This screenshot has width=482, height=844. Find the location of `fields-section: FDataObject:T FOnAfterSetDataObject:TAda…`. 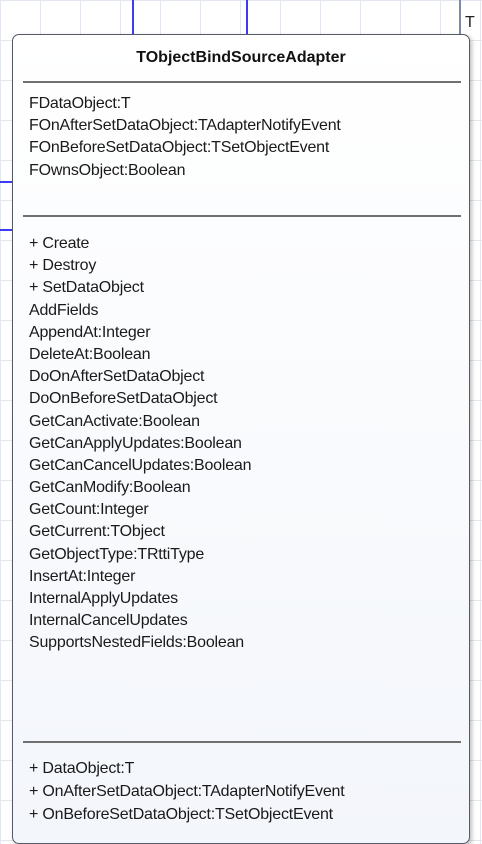

fields-section: FDataObject:T FOnAfterSetDataObject:TAda… is located at coordinates (245, 137).